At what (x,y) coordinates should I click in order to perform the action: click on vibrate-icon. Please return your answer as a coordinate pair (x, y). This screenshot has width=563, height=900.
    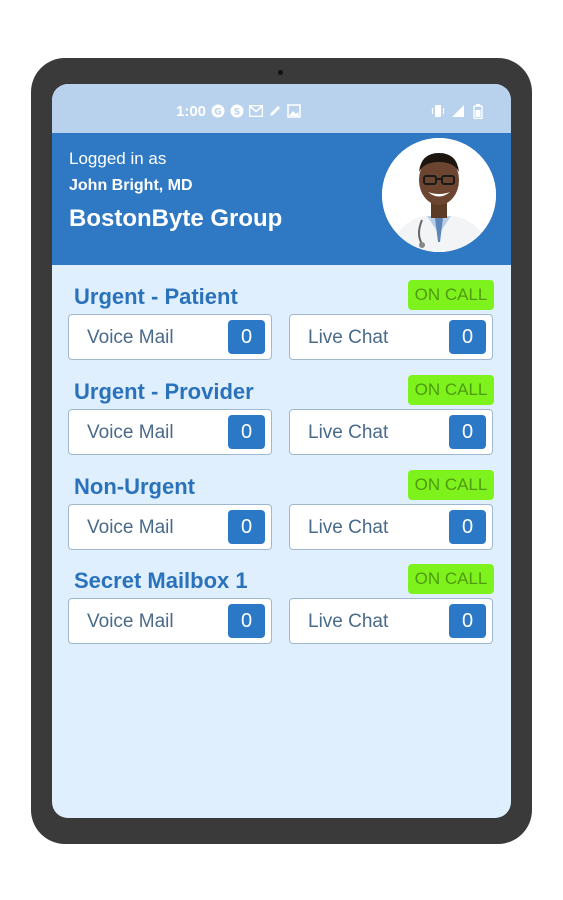
    Looking at the image, I should click on (438, 111).